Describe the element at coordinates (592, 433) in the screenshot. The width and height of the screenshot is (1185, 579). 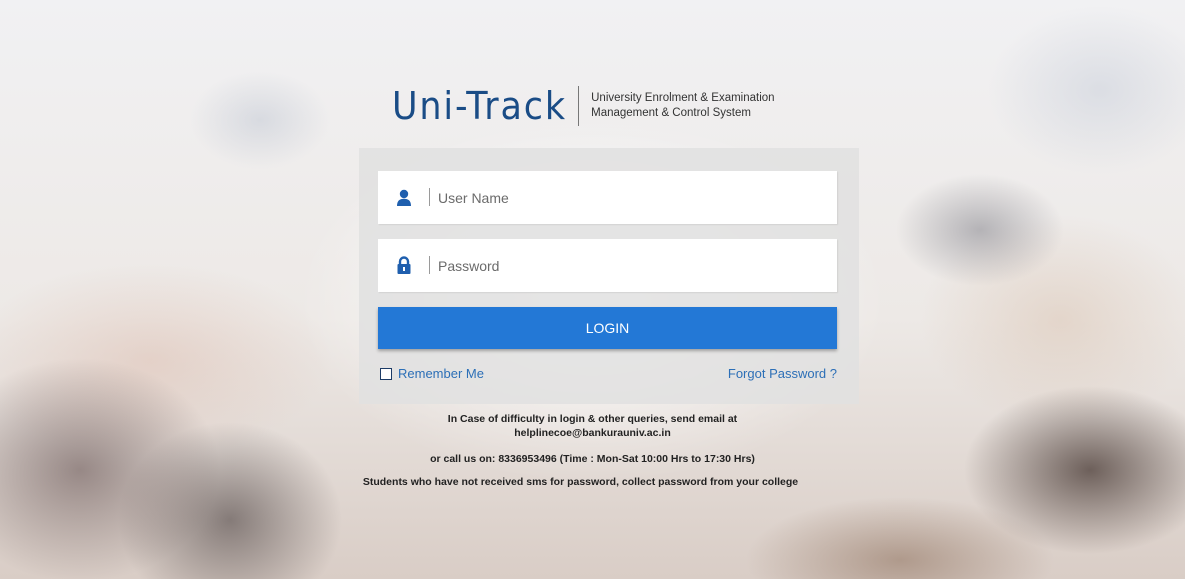
I see `help-email: helplinecoe@bankurauniv.ac.in` at that location.